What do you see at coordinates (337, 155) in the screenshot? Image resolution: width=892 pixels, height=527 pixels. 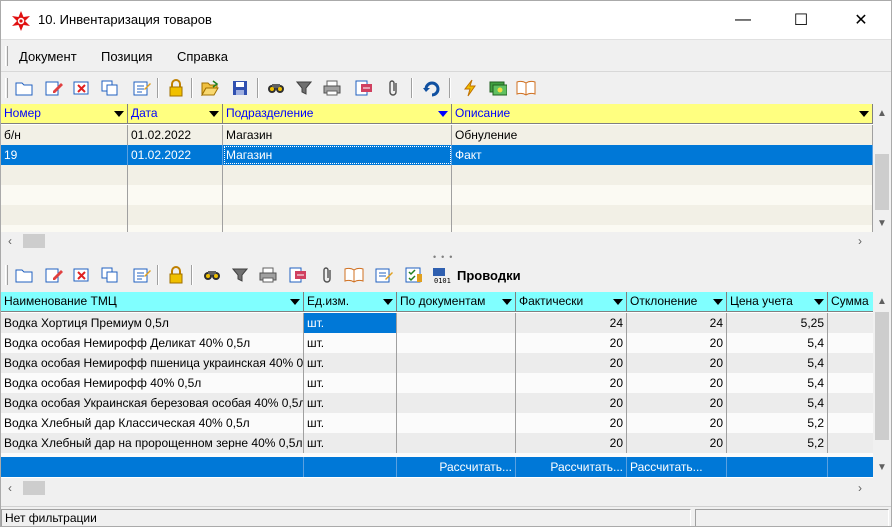 I see `cell-department: Магазин` at bounding box center [337, 155].